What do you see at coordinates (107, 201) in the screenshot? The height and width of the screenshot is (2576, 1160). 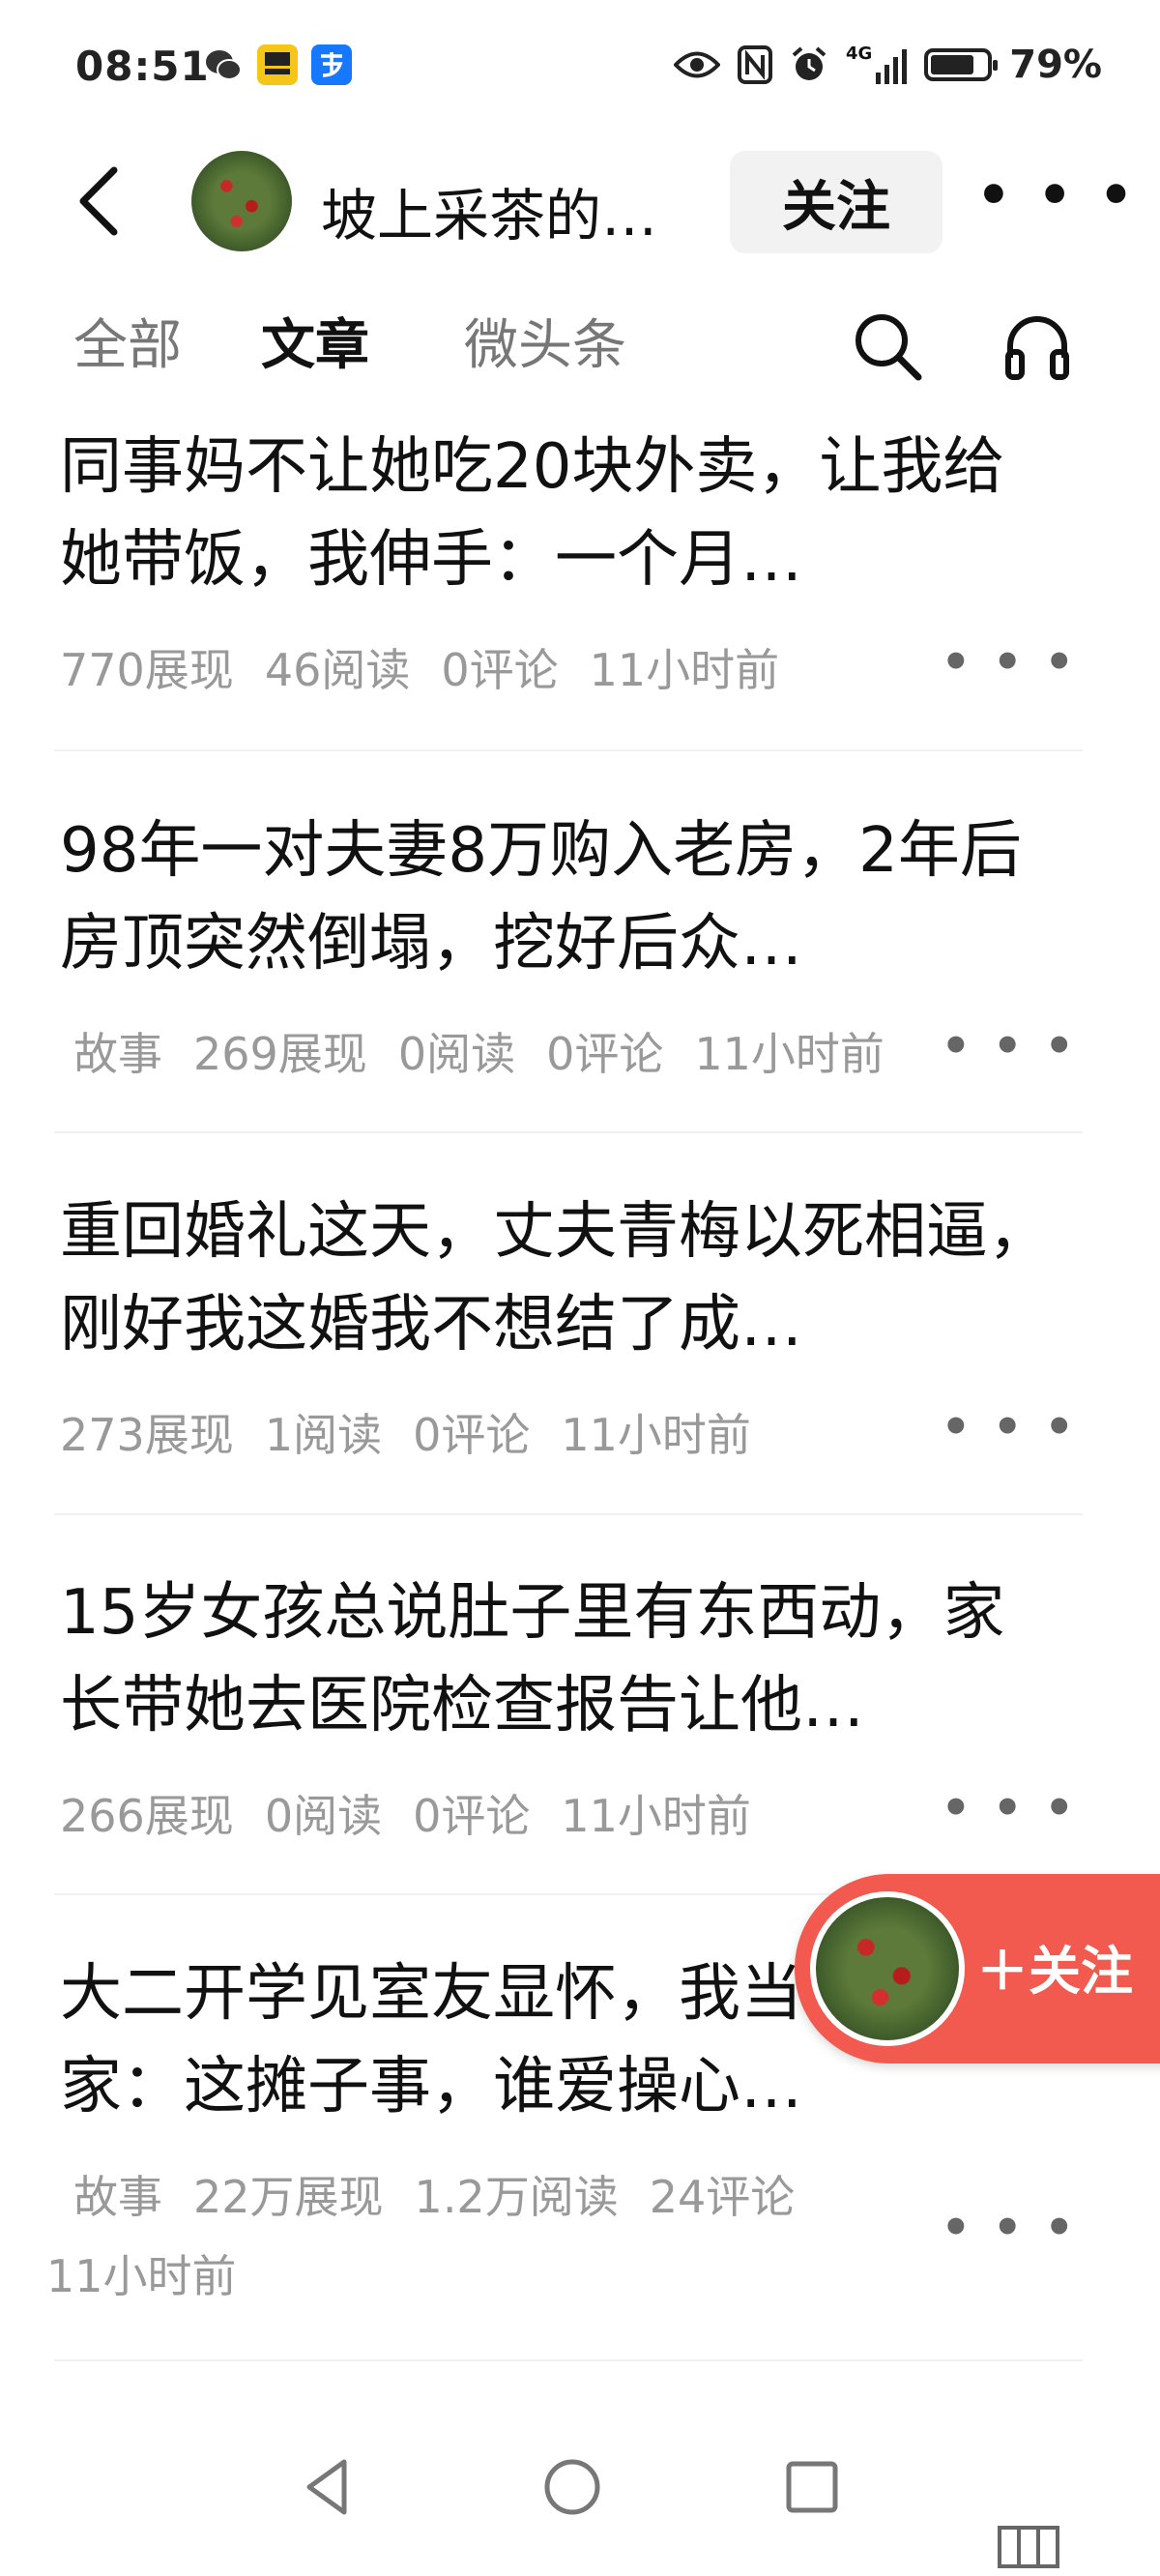 I see `back-arrow-icon` at bounding box center [107, 201].